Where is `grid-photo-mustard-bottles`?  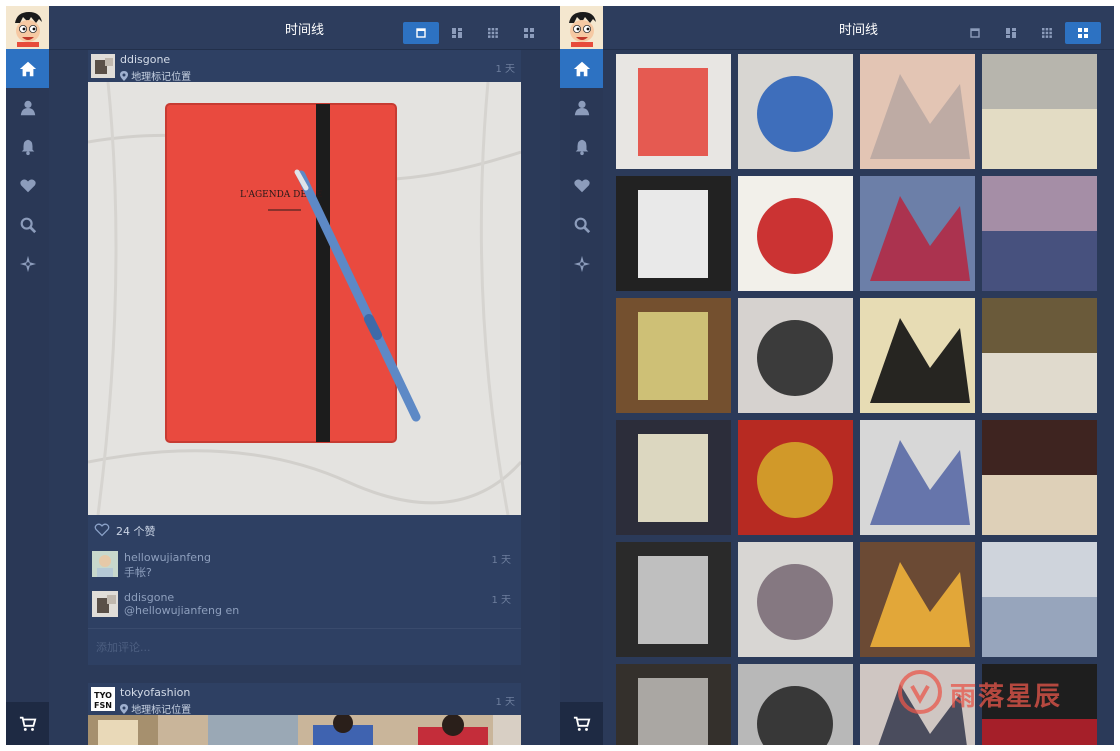 grid-photo-mustard-bottles is located at coordinates (795, 477).